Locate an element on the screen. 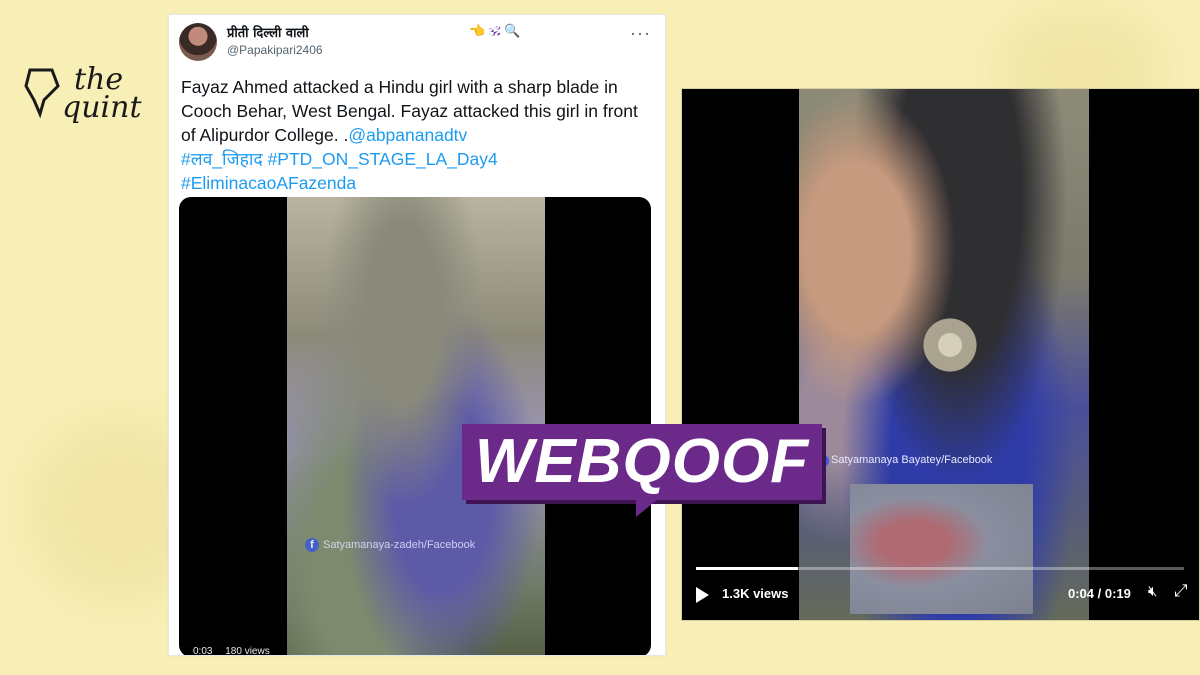 The image size is (1200, 675). hashtag-link: #EliminacaoAFazenda is located at coordinates (268, 183).